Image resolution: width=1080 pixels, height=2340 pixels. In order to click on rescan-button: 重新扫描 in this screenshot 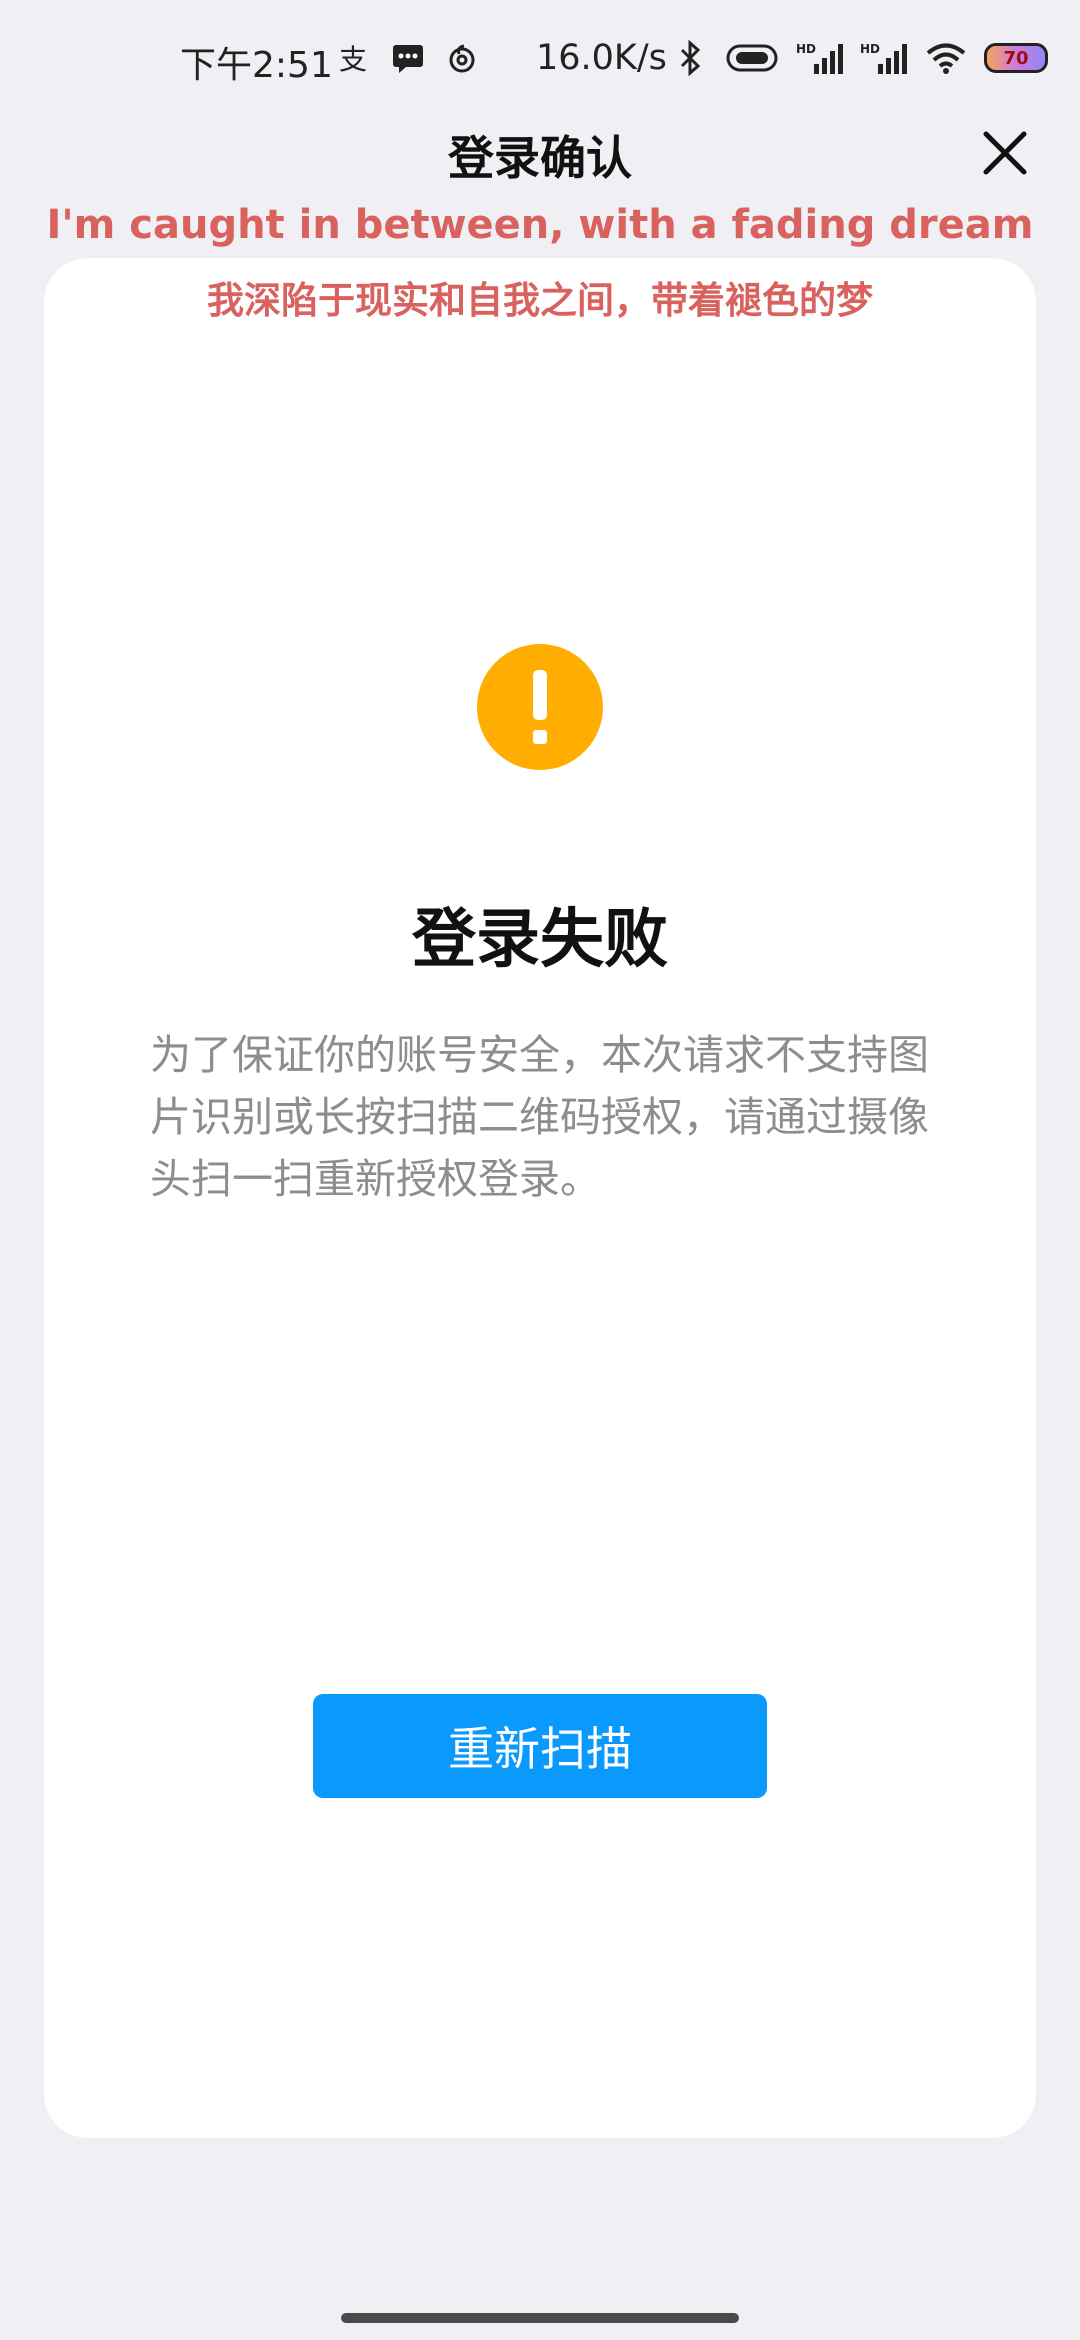, I will do `click(540, 1746)`.